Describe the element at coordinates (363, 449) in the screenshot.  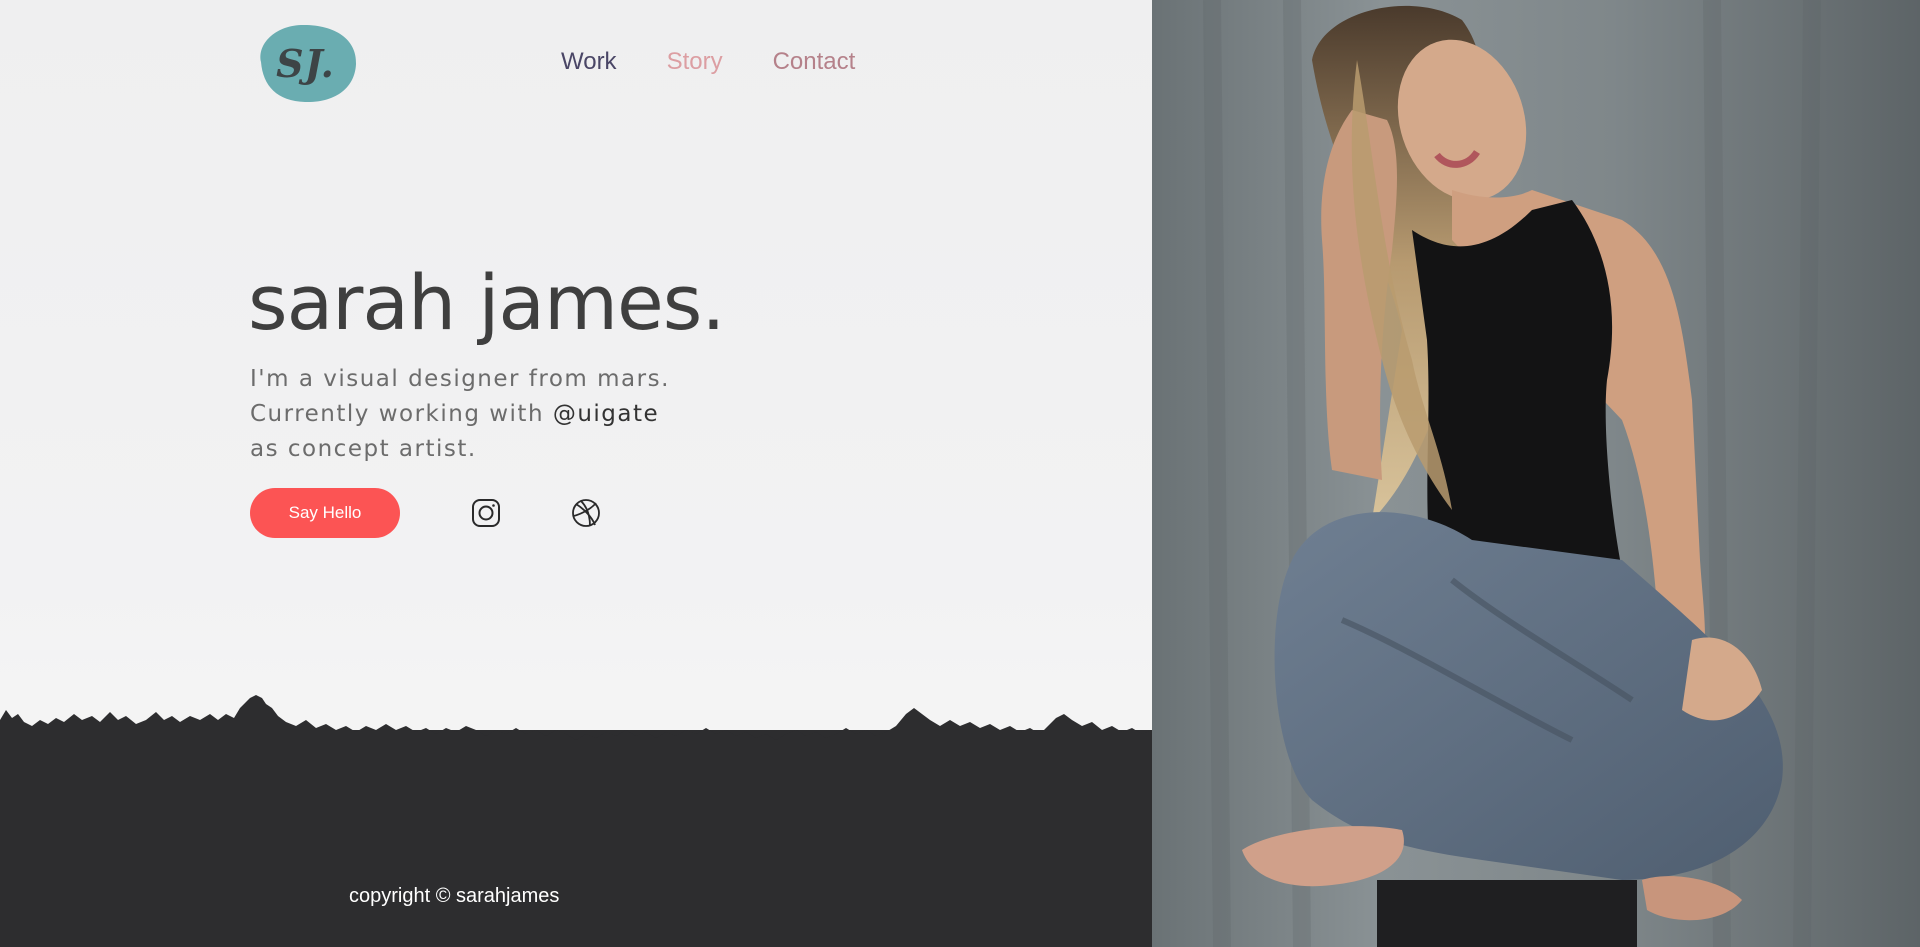
I see `hero-line-3: as concept artist.` at that location.